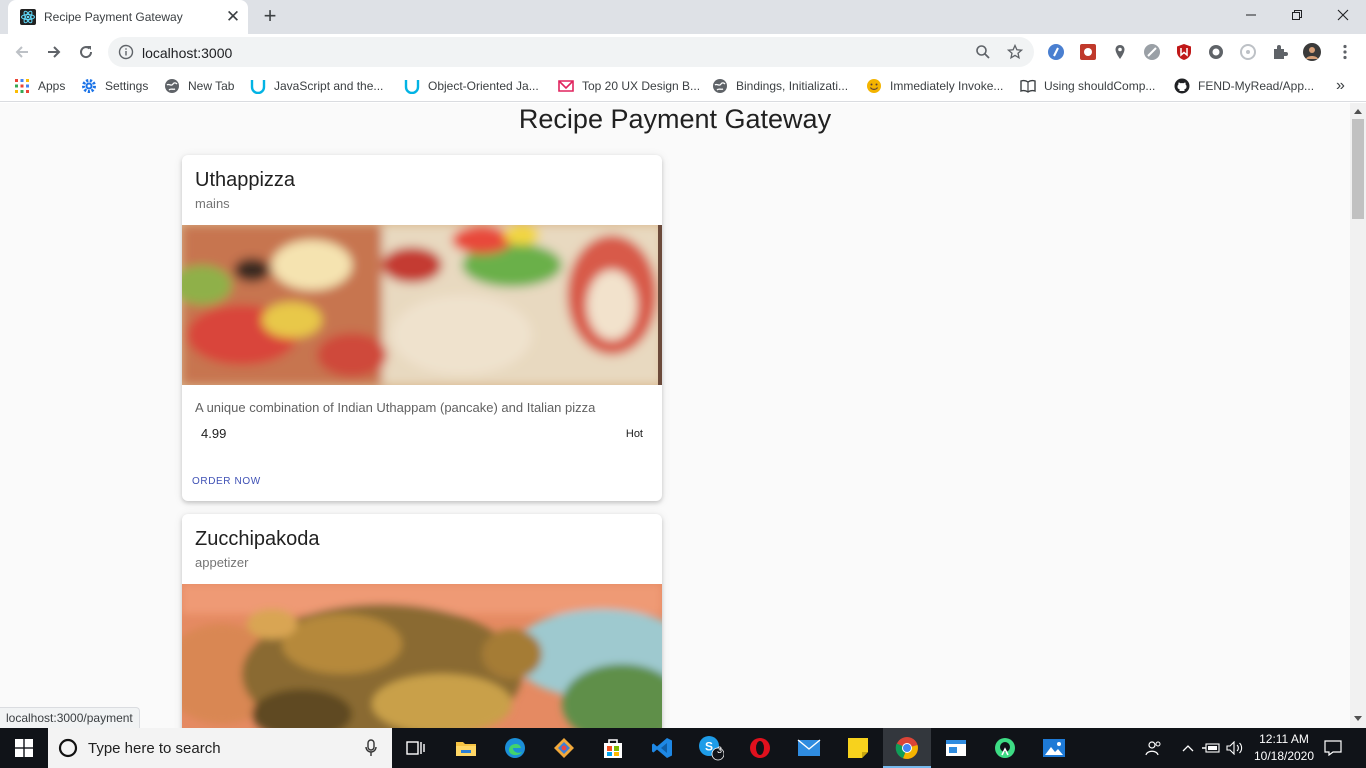  Describe the element at coordinates (571, 52) in the screenshot. I see `address-bar: localhost:3000` at that location.